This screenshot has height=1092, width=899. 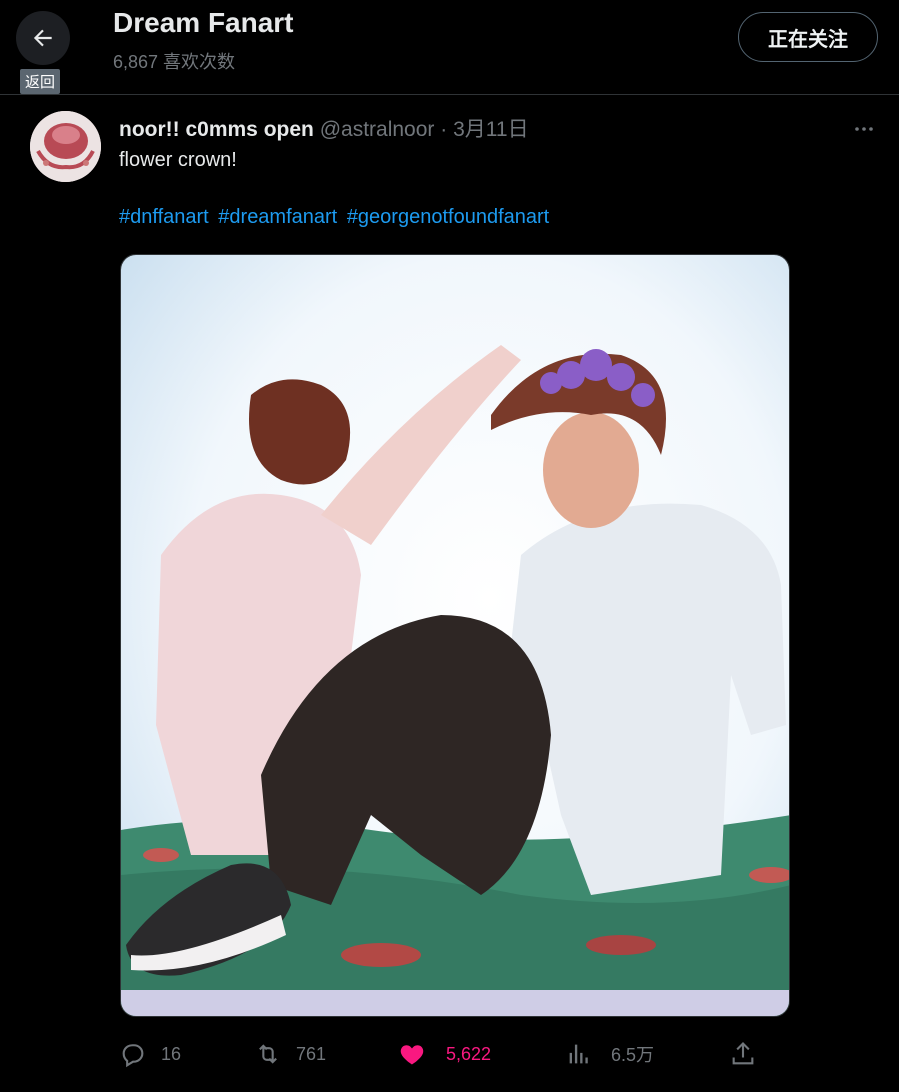 What do you see at coordinates (864, 129) in the screenshot?
I see `more-icon` at bounding box center [864, 129].